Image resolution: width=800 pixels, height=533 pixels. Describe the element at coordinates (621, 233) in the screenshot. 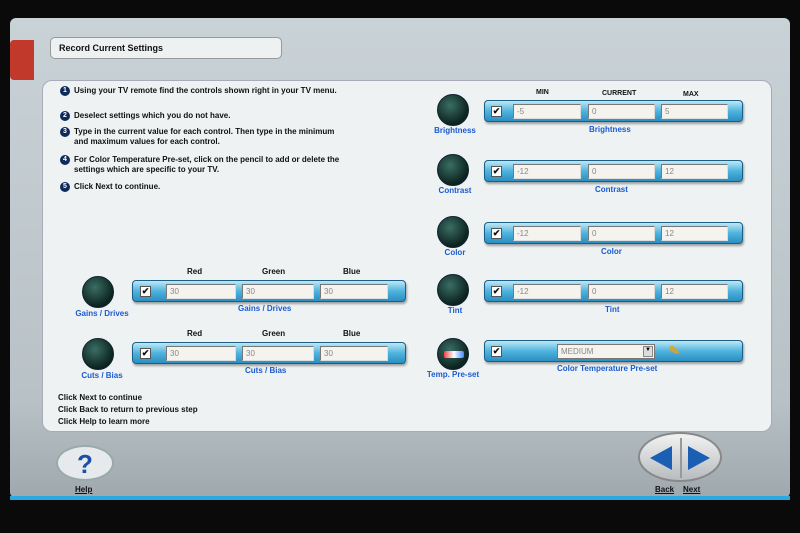

I see `color-current-input: 0` at that location.